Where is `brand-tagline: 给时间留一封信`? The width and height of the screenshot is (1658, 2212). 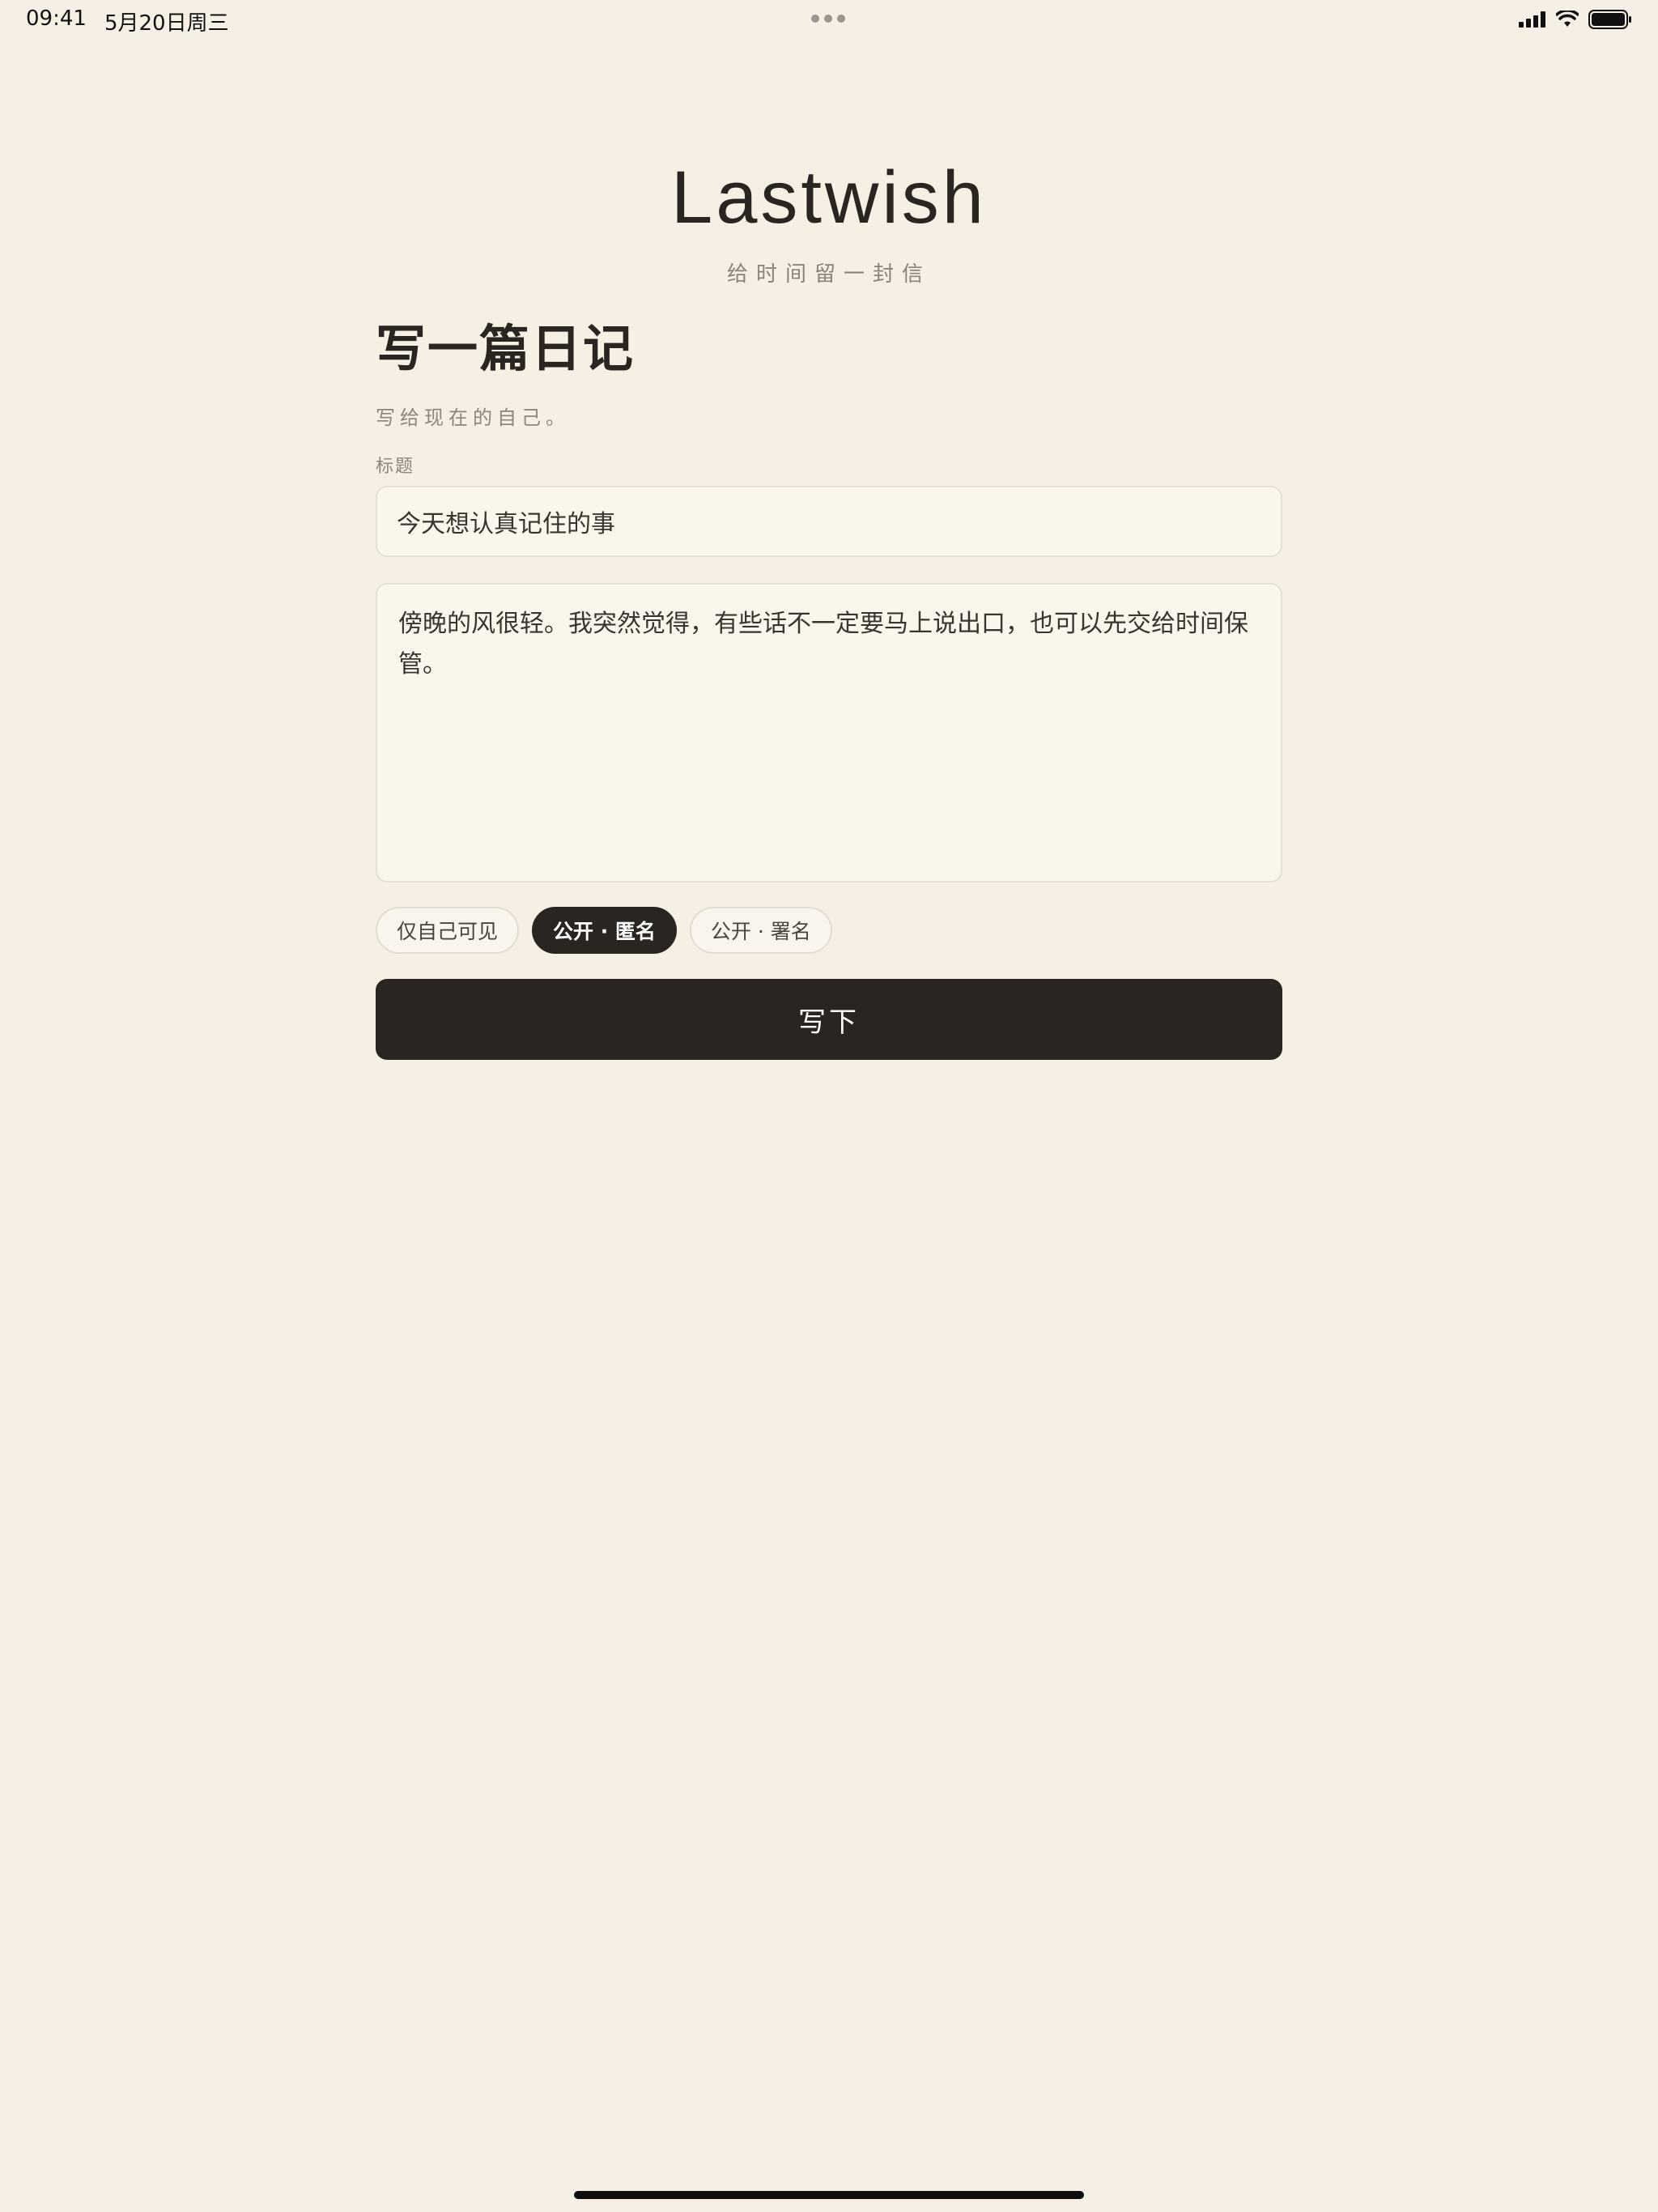
brand-tagline: 给时间留一封信 is located at coordinates (828, 274).